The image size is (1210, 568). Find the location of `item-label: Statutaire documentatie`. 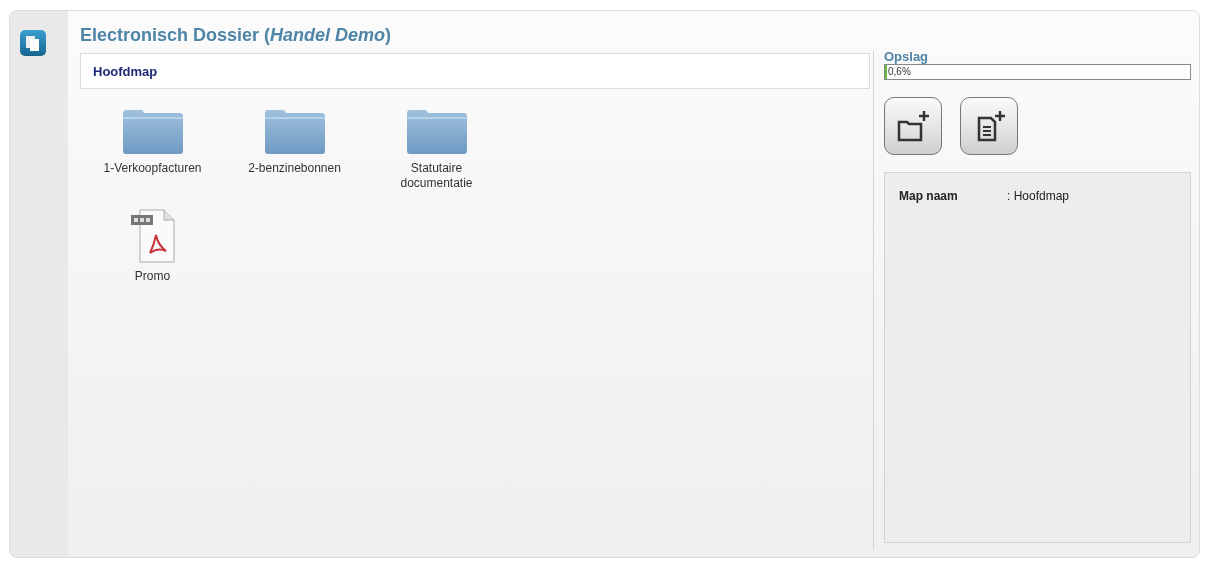

item-label: Statutaire documentatie is located at coordinates (436, 176).